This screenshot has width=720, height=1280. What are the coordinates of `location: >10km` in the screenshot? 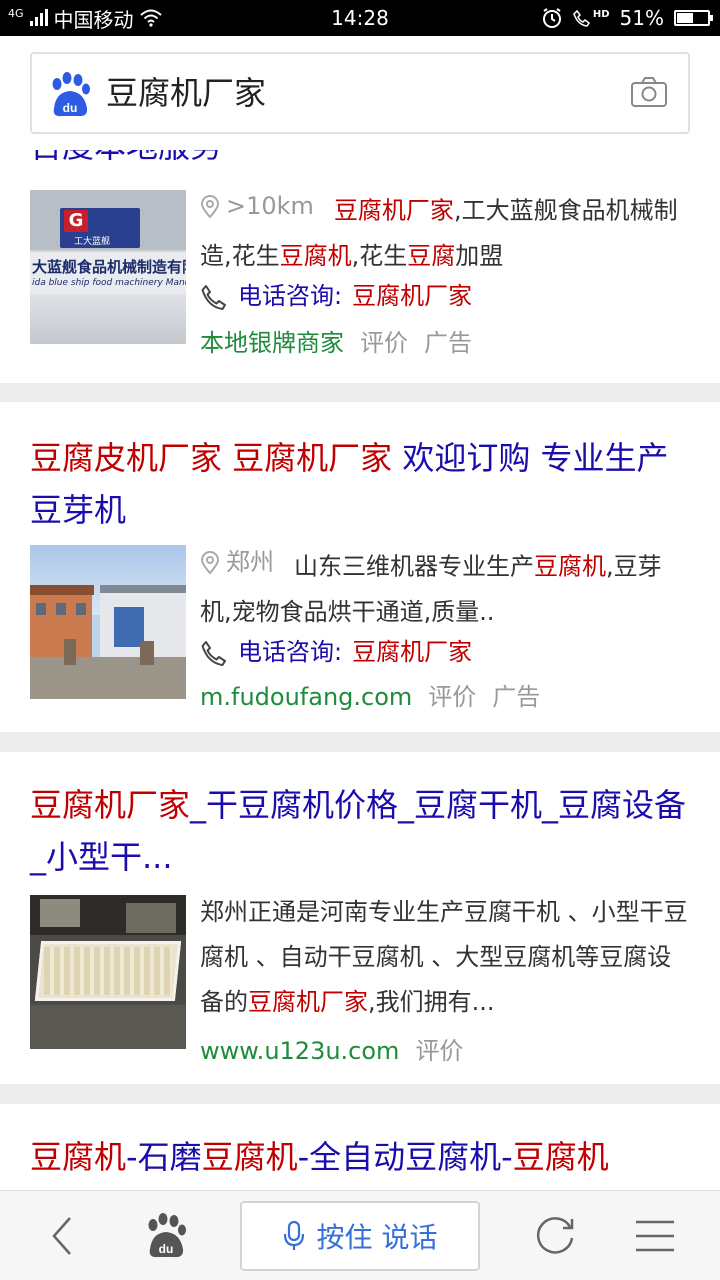 It's located at (257, 206).